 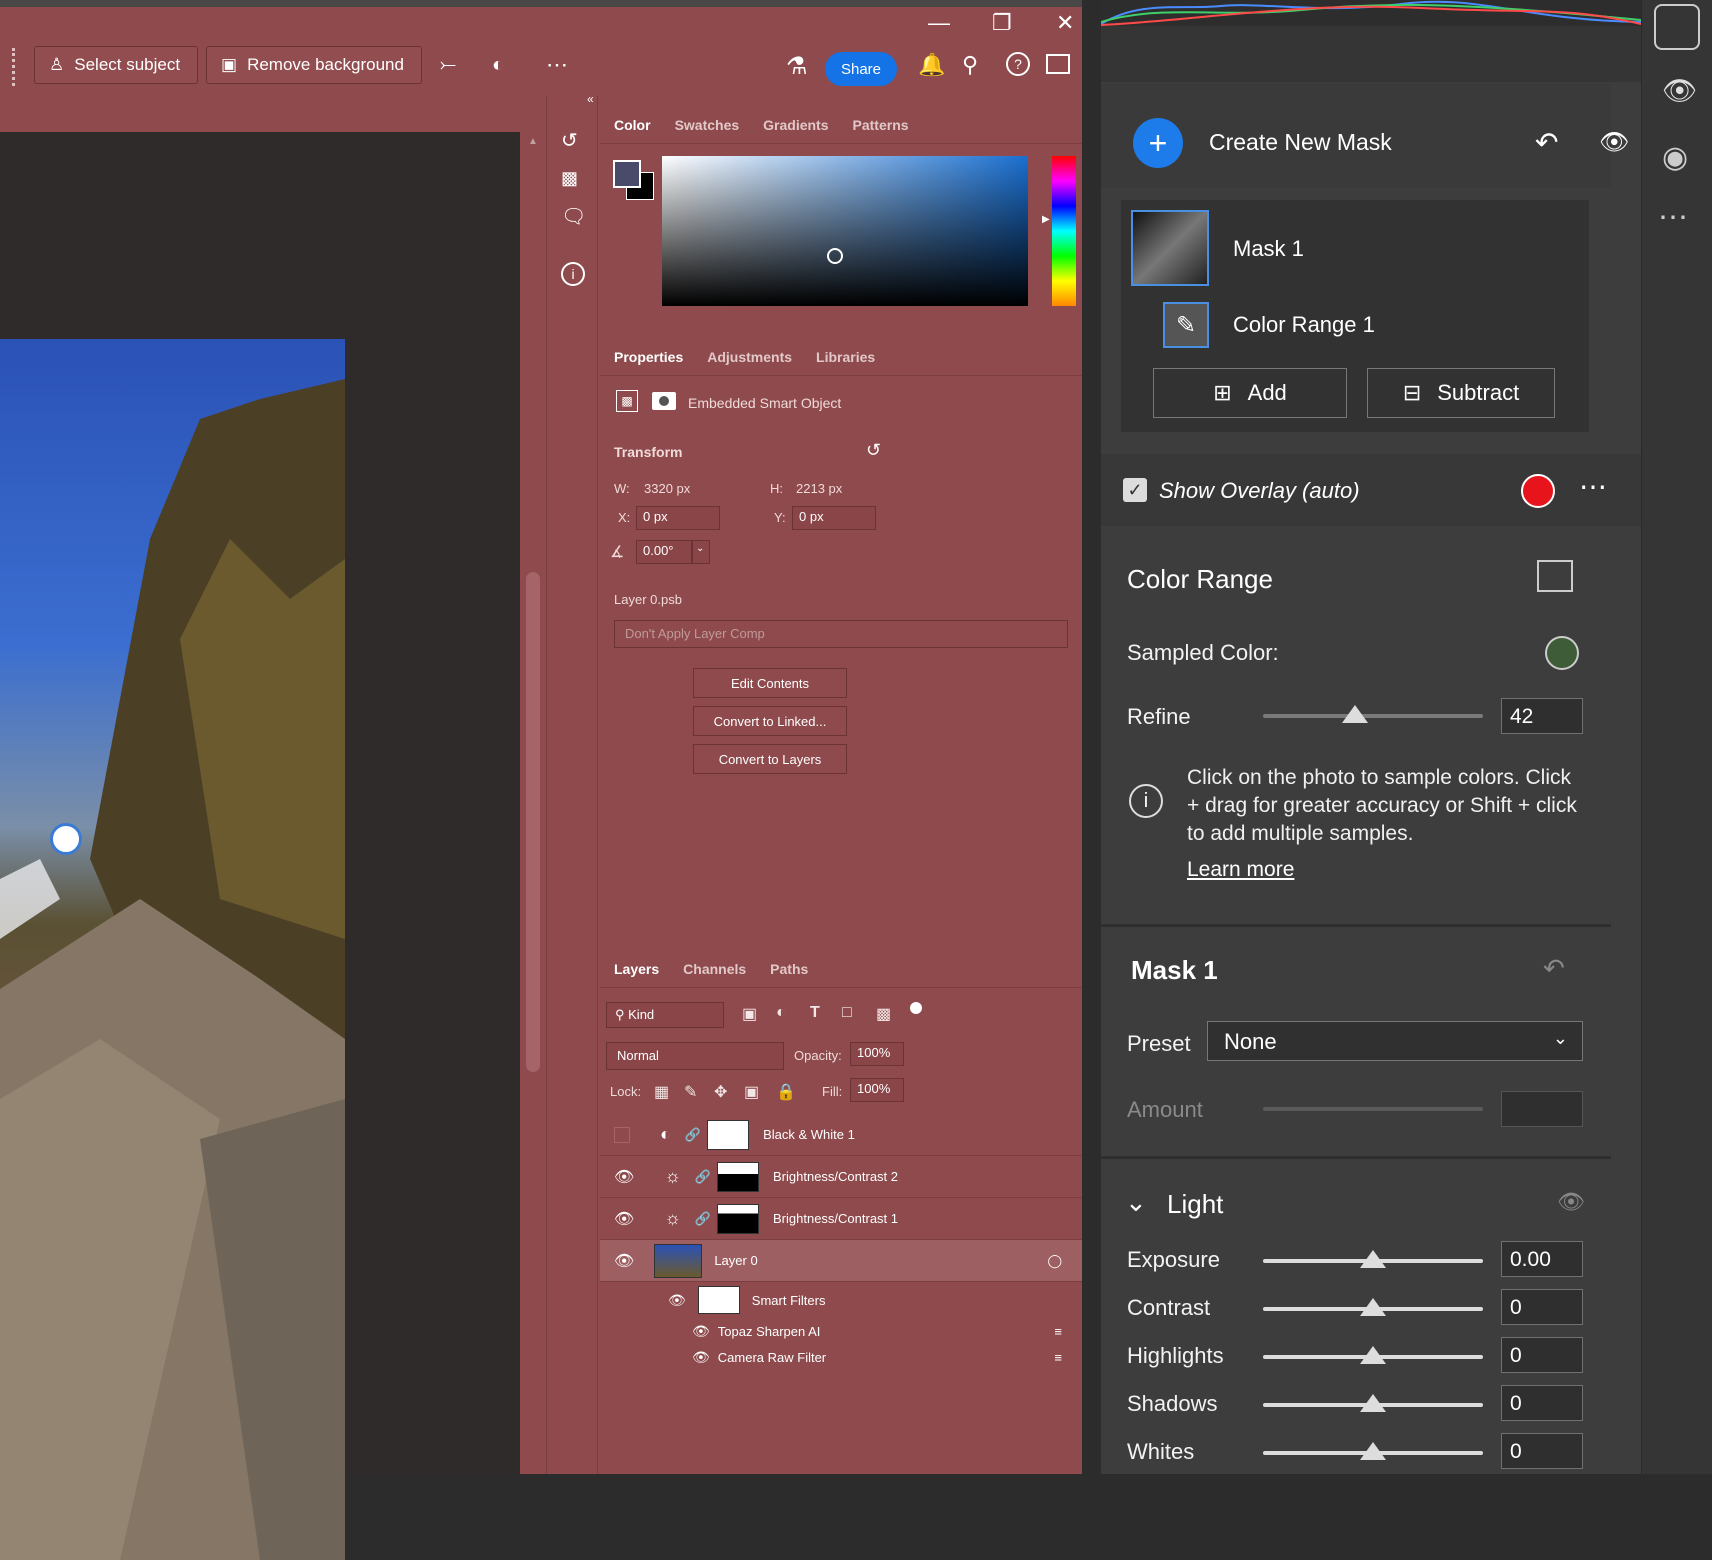 What do you see at coordinates (1673, 217) in the screenshot?
I see `more-tools-icon: ⋯` at bounding box center [1673, 217].